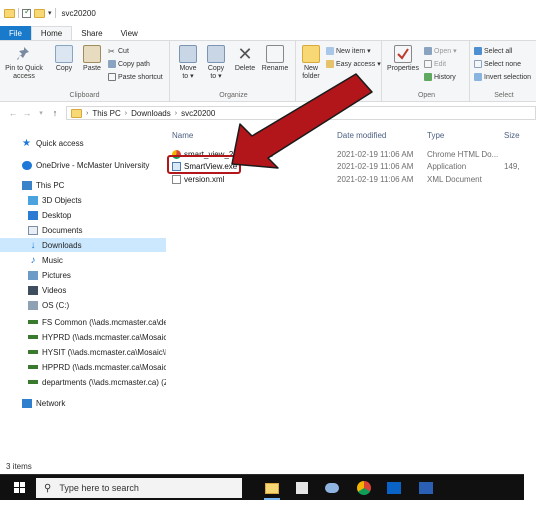  I want to click on paint-icon, so click(332, 488).